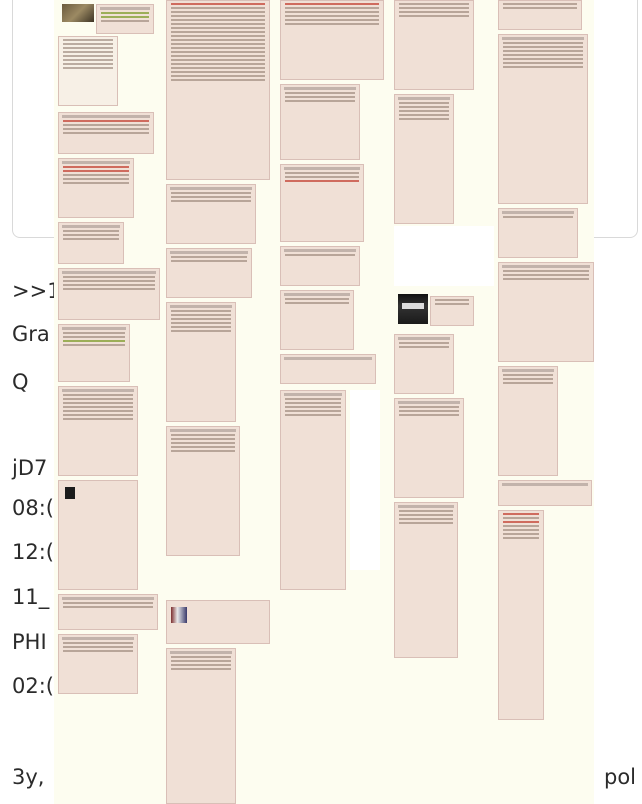 The width and height of the screenshot is (642, 804). Describe the element at coordinates (33, 508) in the screenshot. I see `text-fragment: 08:(` at that location.